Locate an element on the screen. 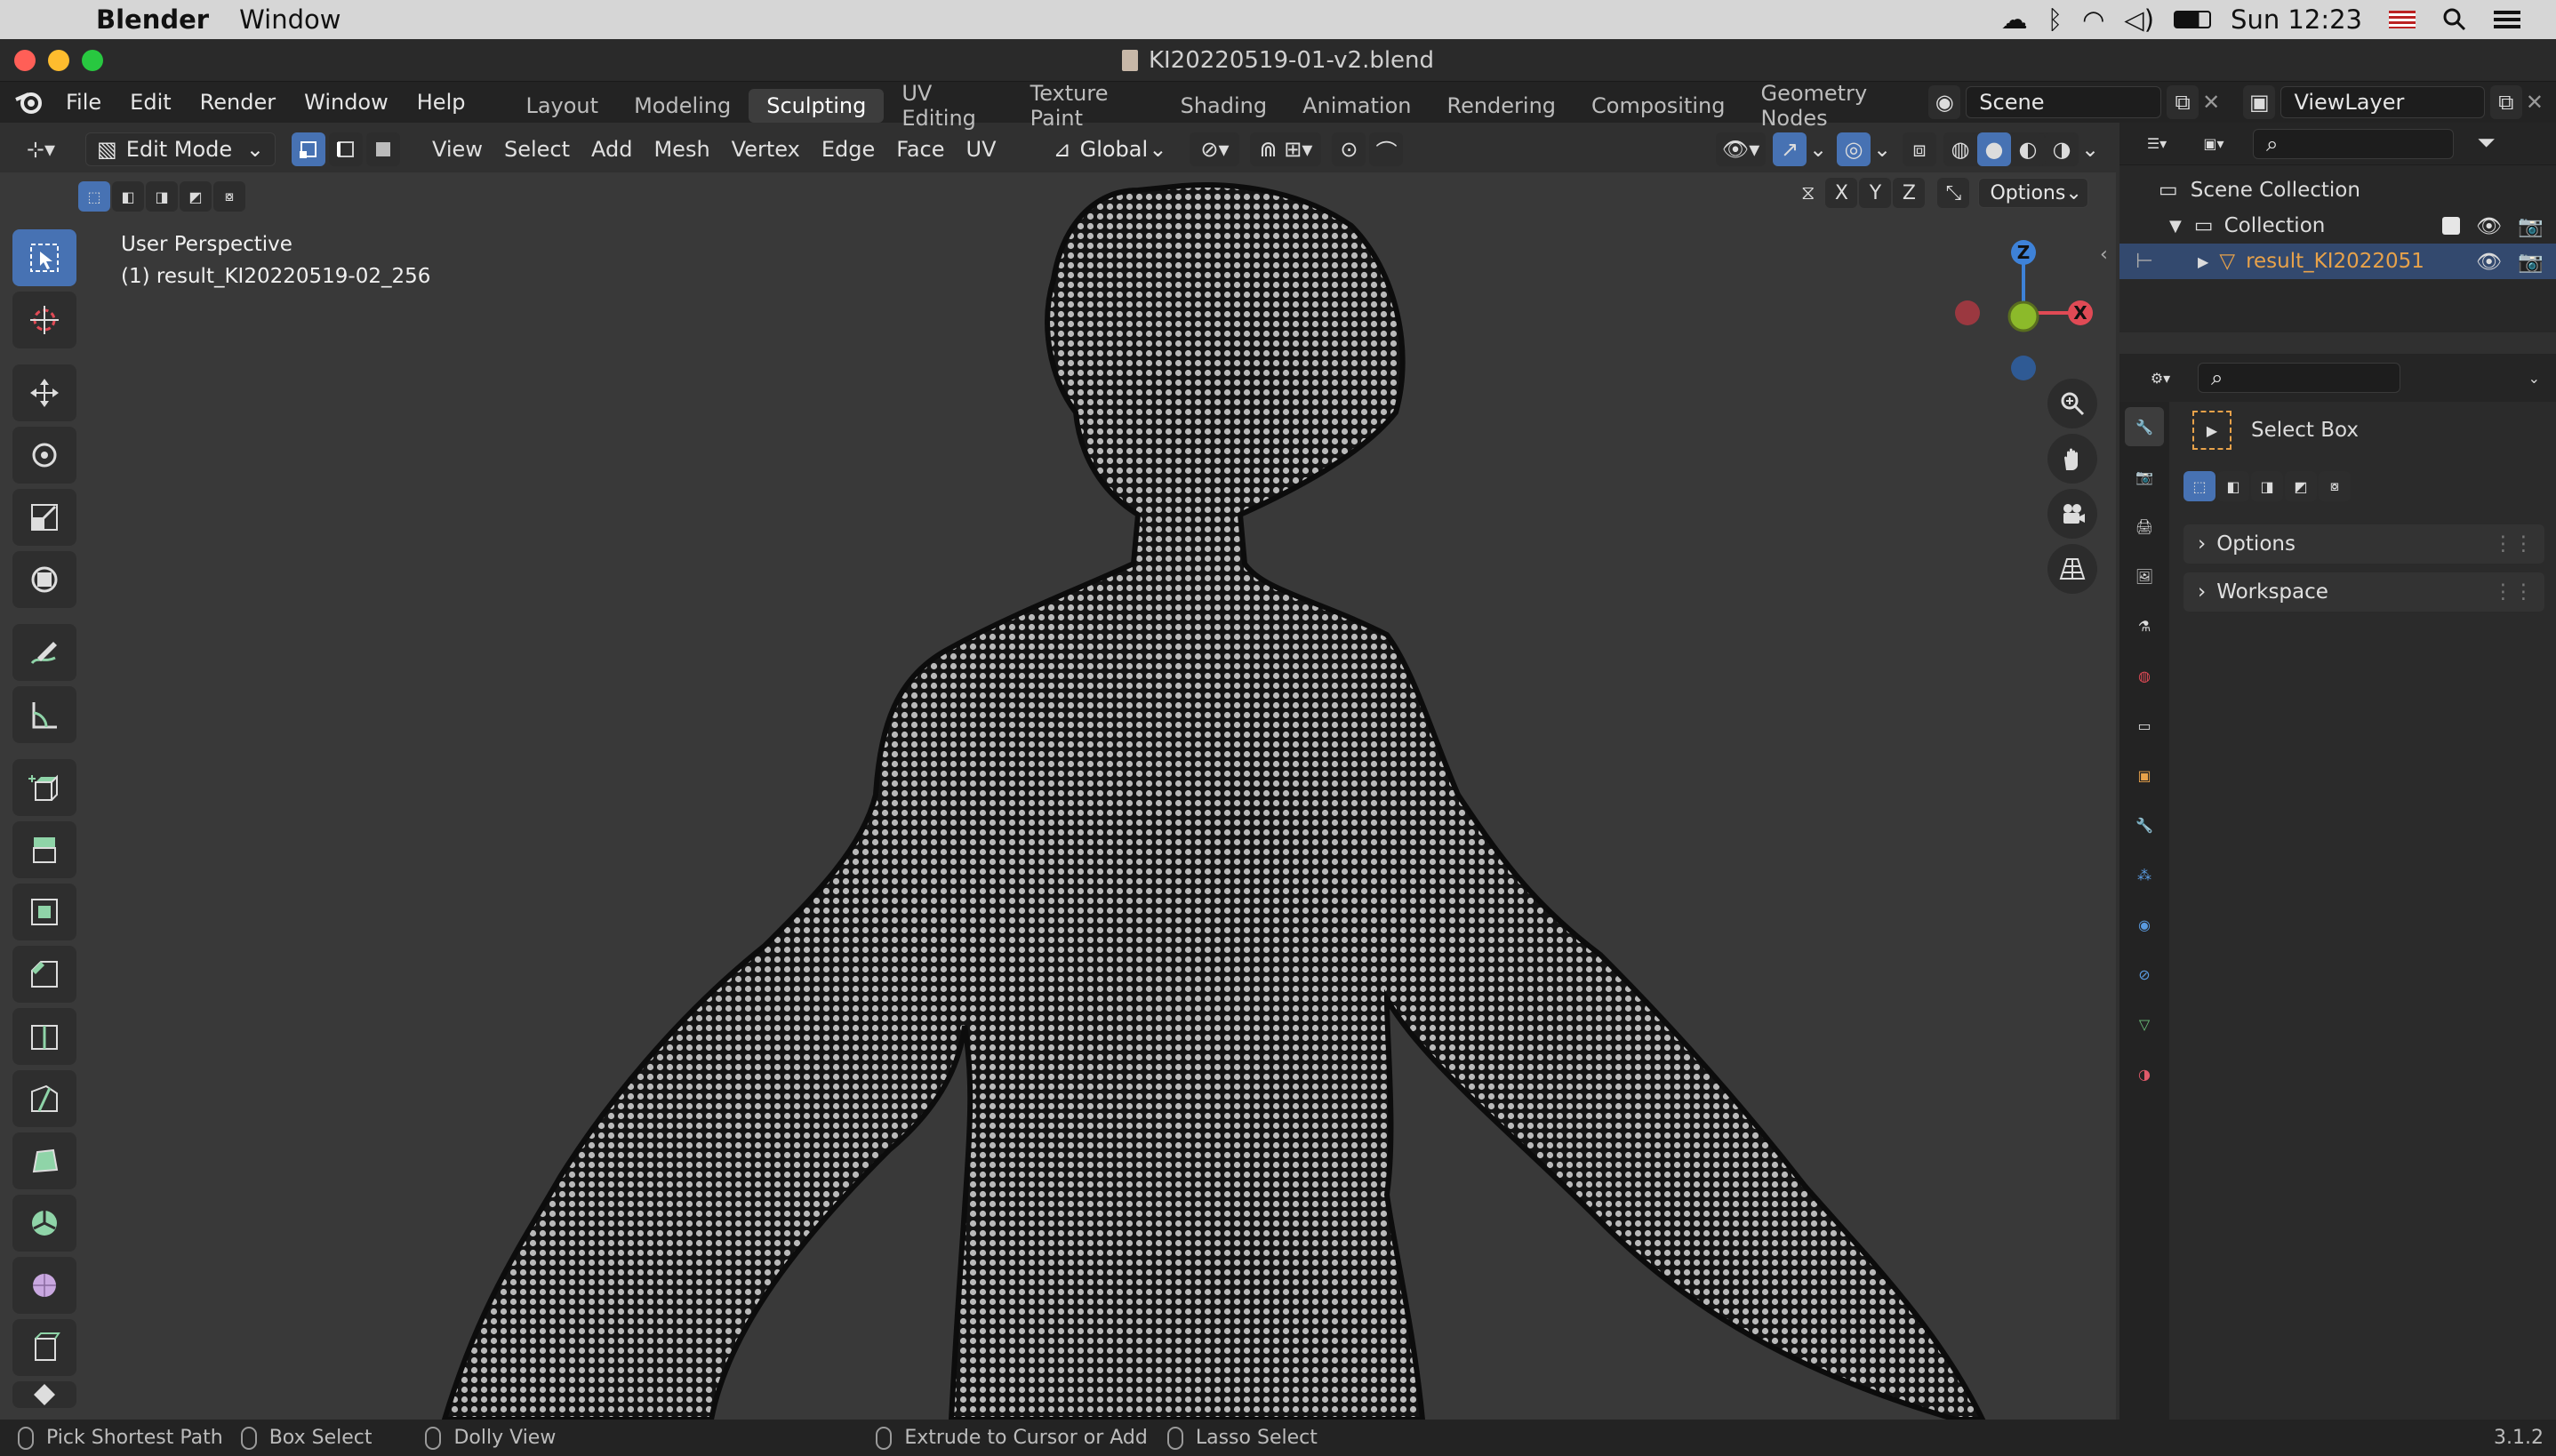  select-box-tool-icon: ▶ is located at coordinates (2211, 430).